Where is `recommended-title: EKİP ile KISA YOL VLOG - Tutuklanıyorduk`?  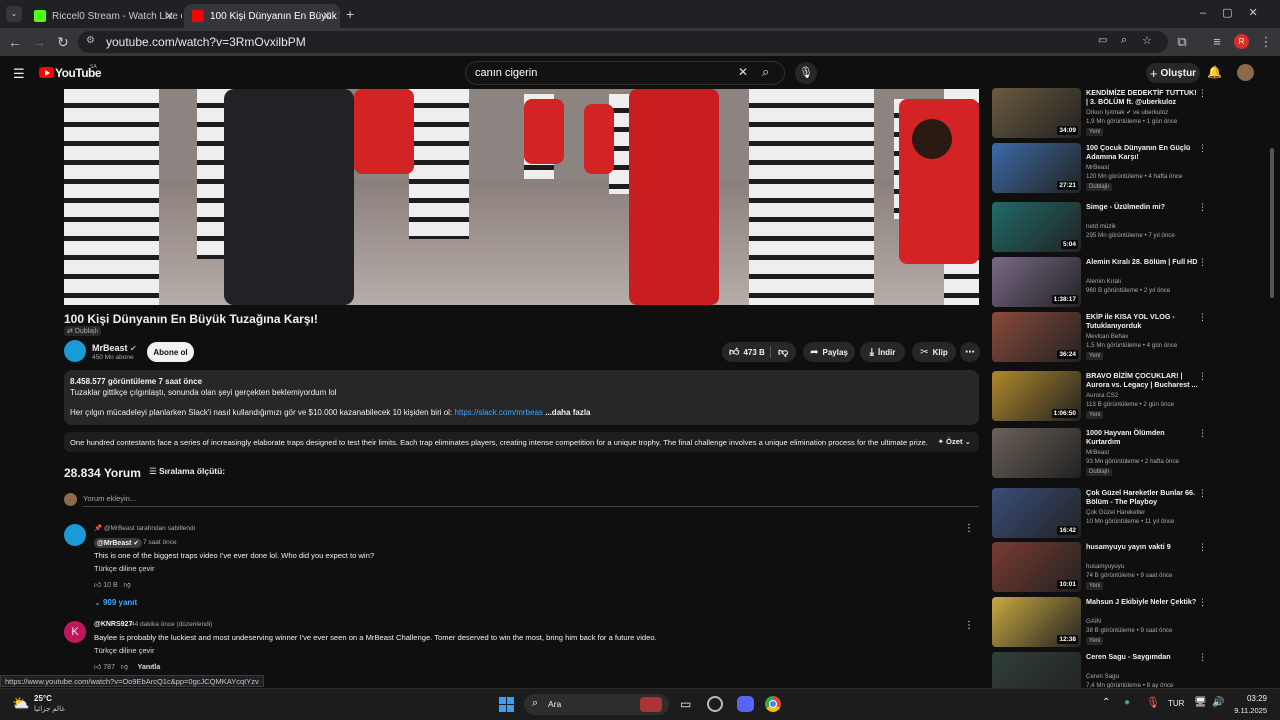
recommended-title: EKİP ile KISA YOL VLOG - Tutuklanıyorduk is located at coordinates (1142, 321).